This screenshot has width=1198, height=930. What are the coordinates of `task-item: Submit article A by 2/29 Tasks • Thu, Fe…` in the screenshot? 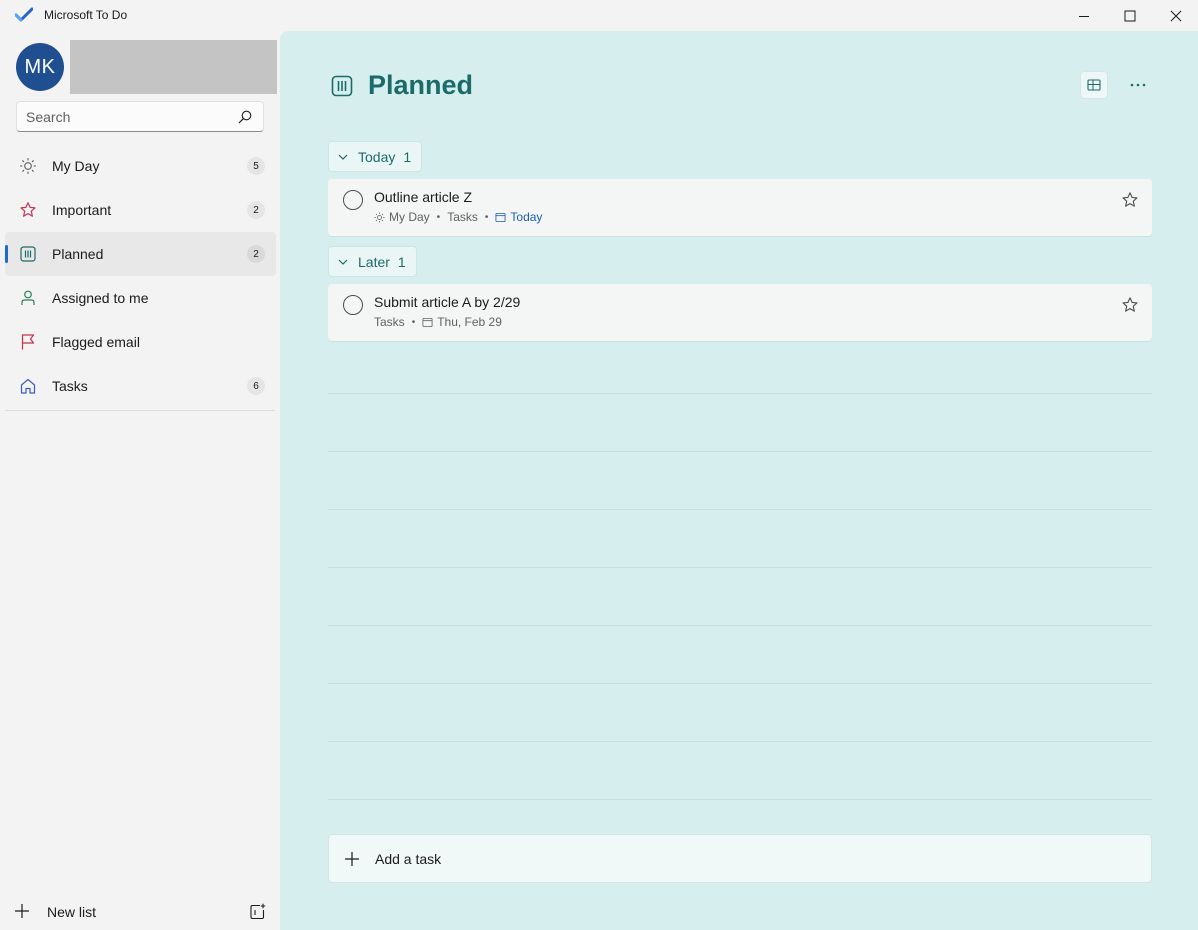 It's located at (740, 312).